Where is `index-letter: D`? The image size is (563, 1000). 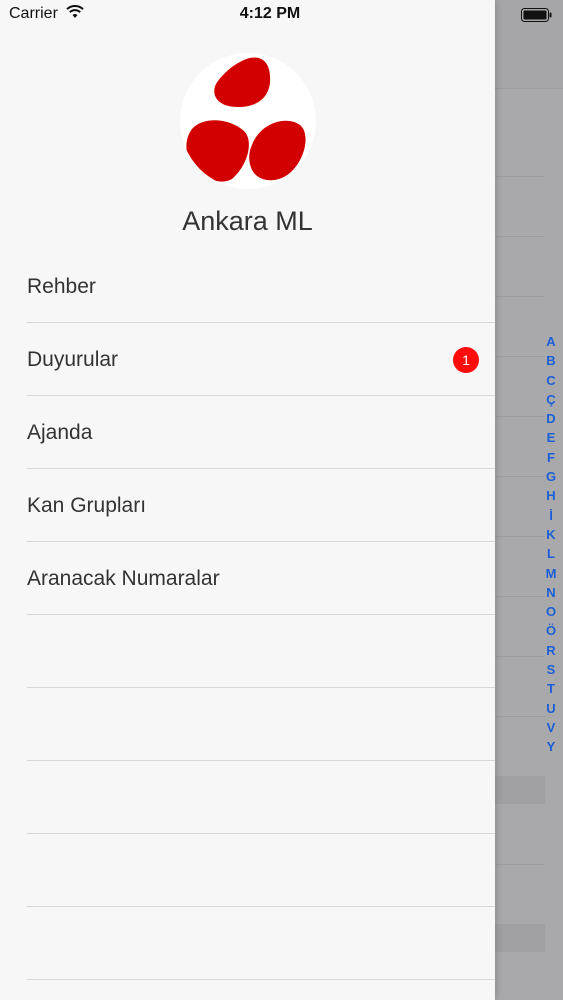
index-letter: D is located at coordinates (550, 418).